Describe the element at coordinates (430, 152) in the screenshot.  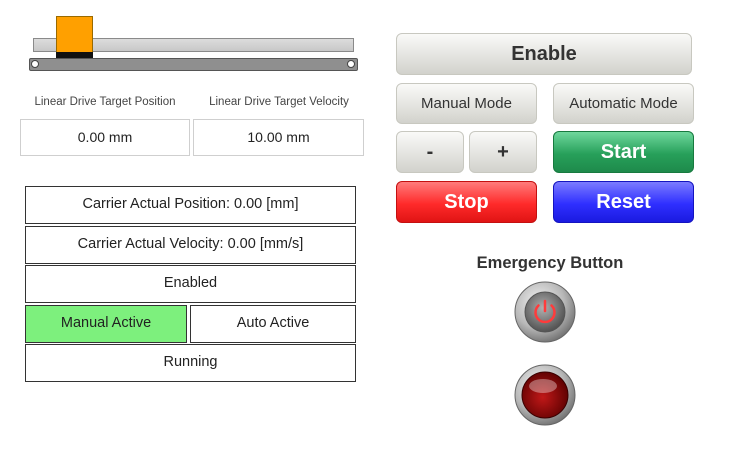
I see `decrement-button: -` at that location.